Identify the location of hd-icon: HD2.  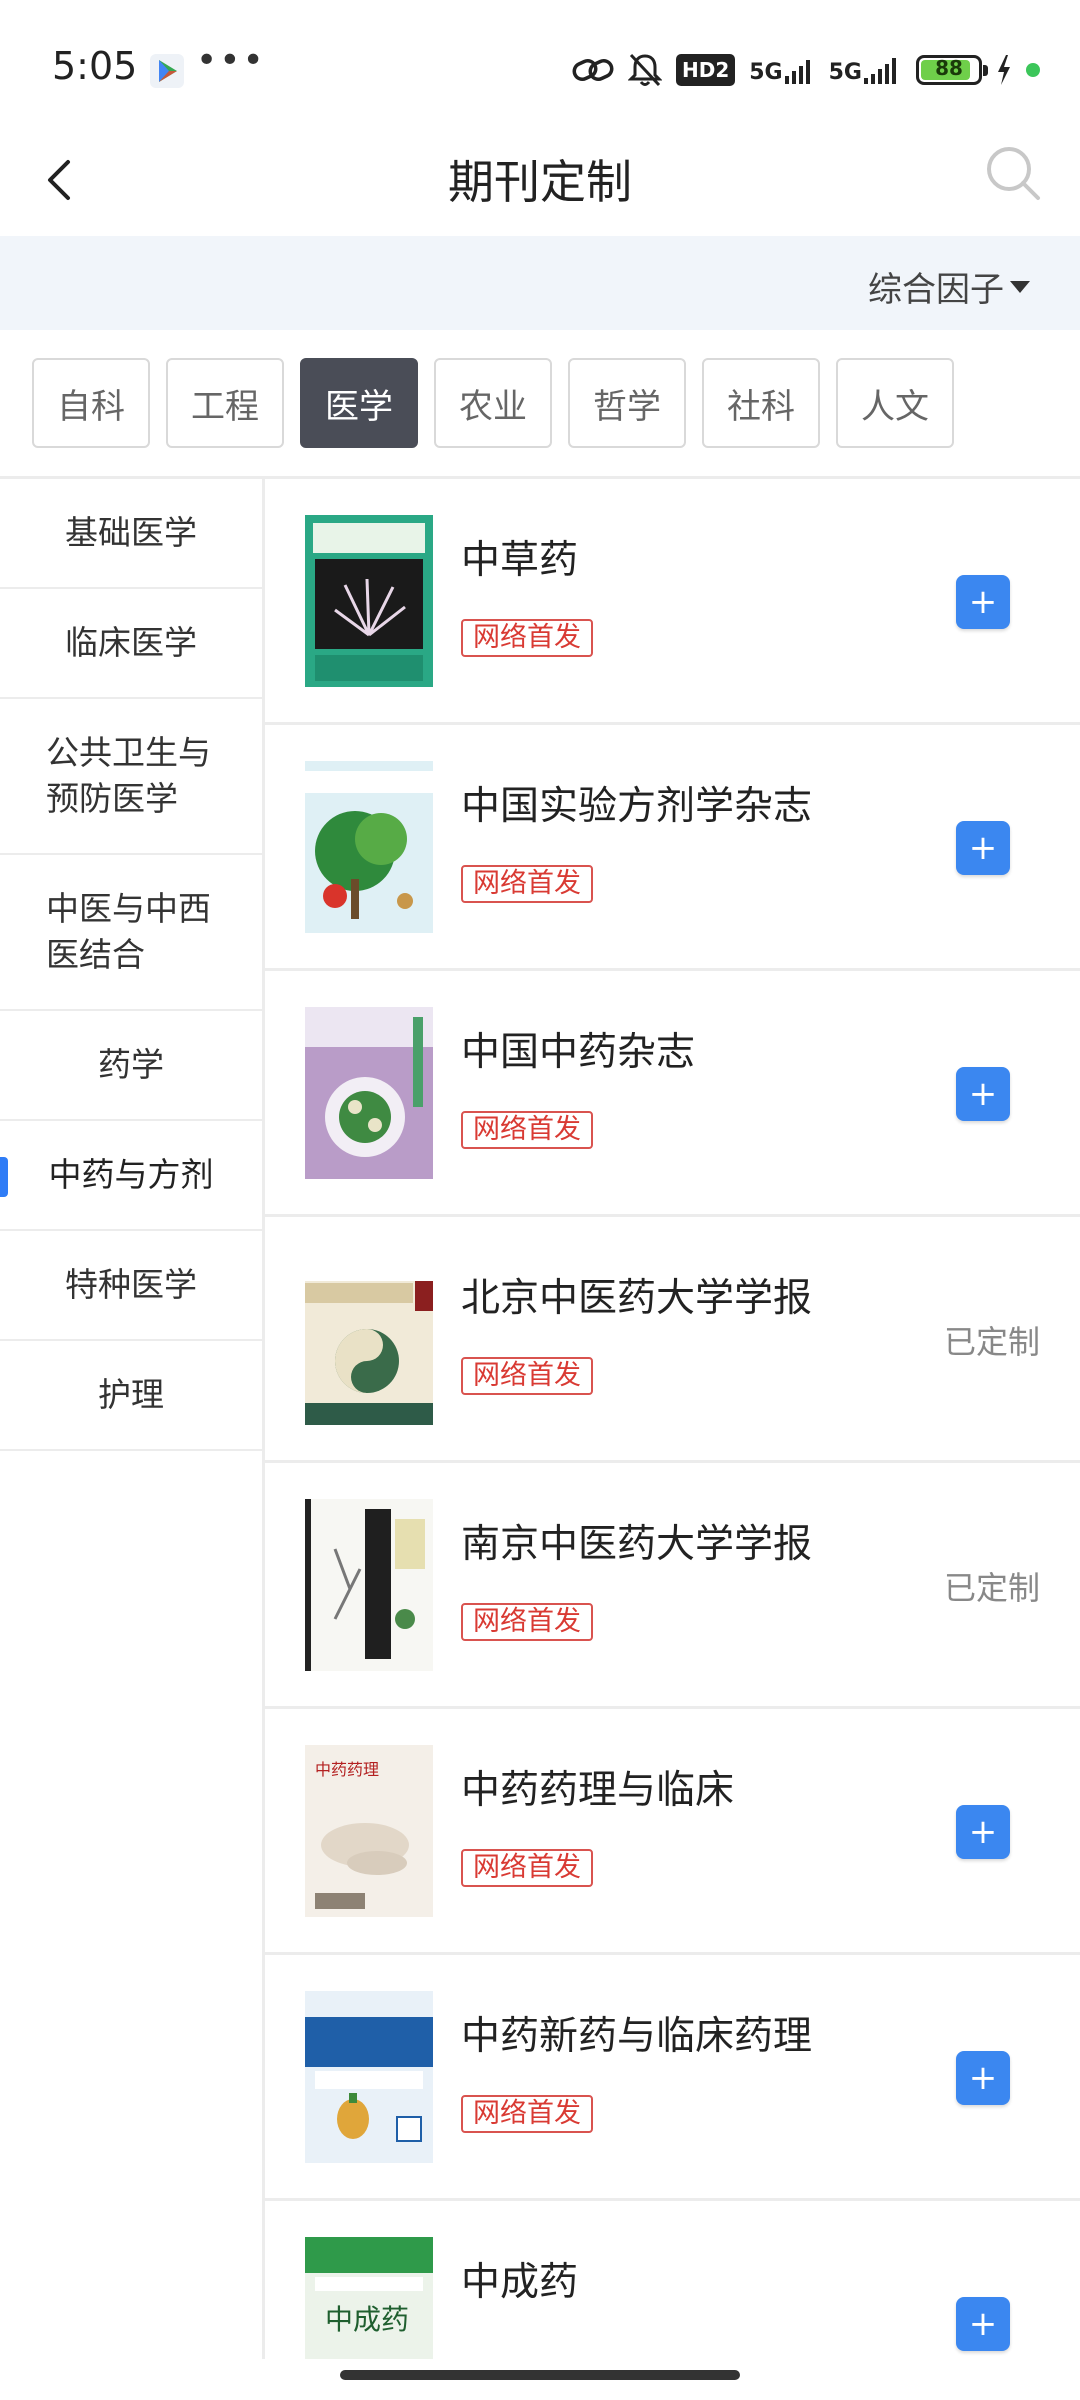
(705, 70).